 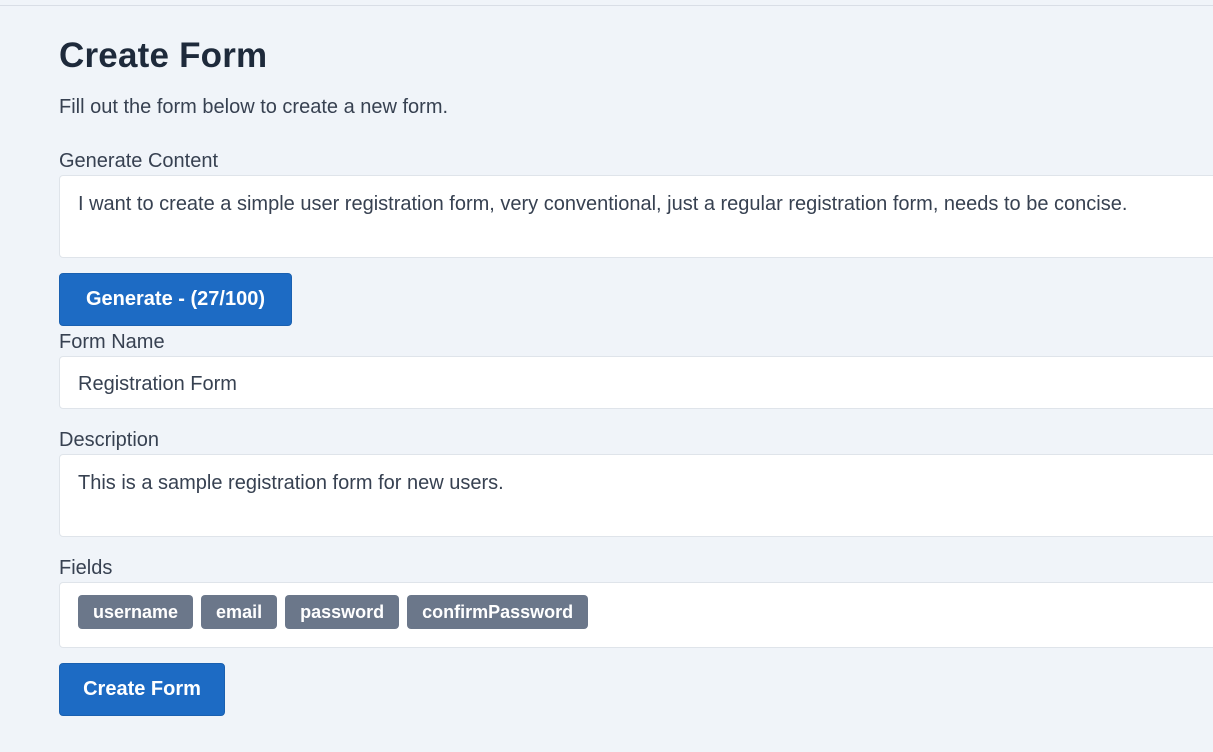 I want to click on fields-chip-list: username email password confirmPassword, so click(x=333, y=612).